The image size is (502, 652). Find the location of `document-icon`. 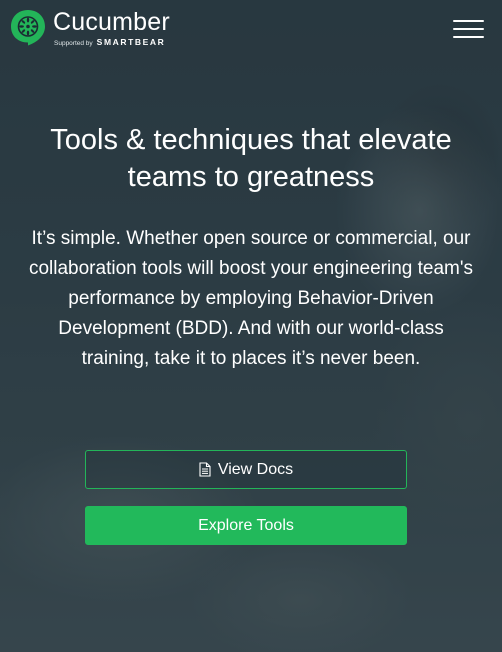

document-icon is located at coordinates (205, 469).